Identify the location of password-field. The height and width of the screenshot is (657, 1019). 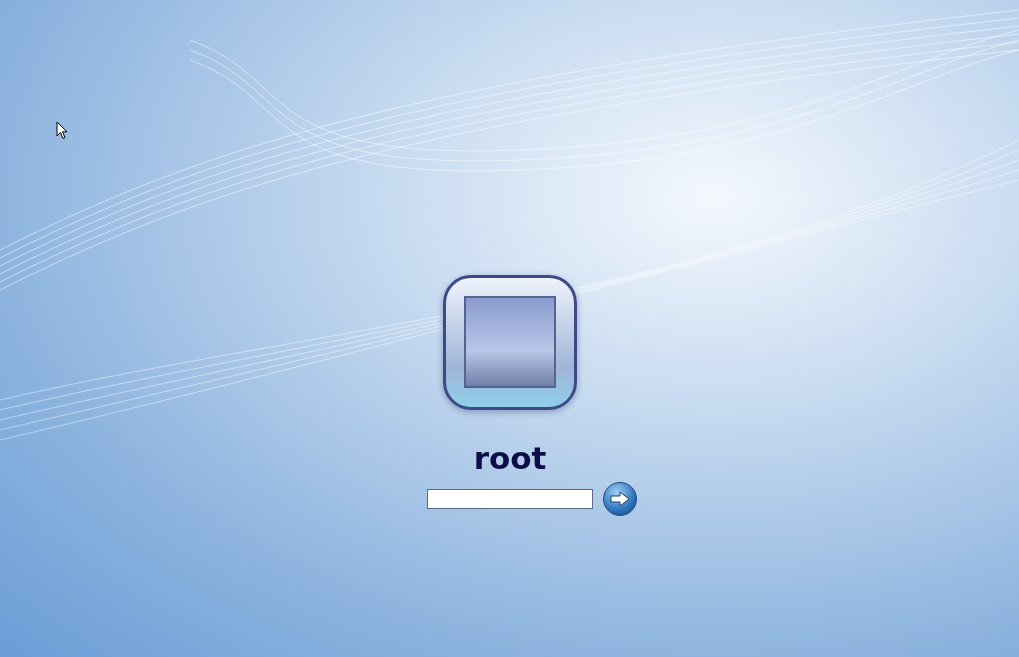
(510, 499).